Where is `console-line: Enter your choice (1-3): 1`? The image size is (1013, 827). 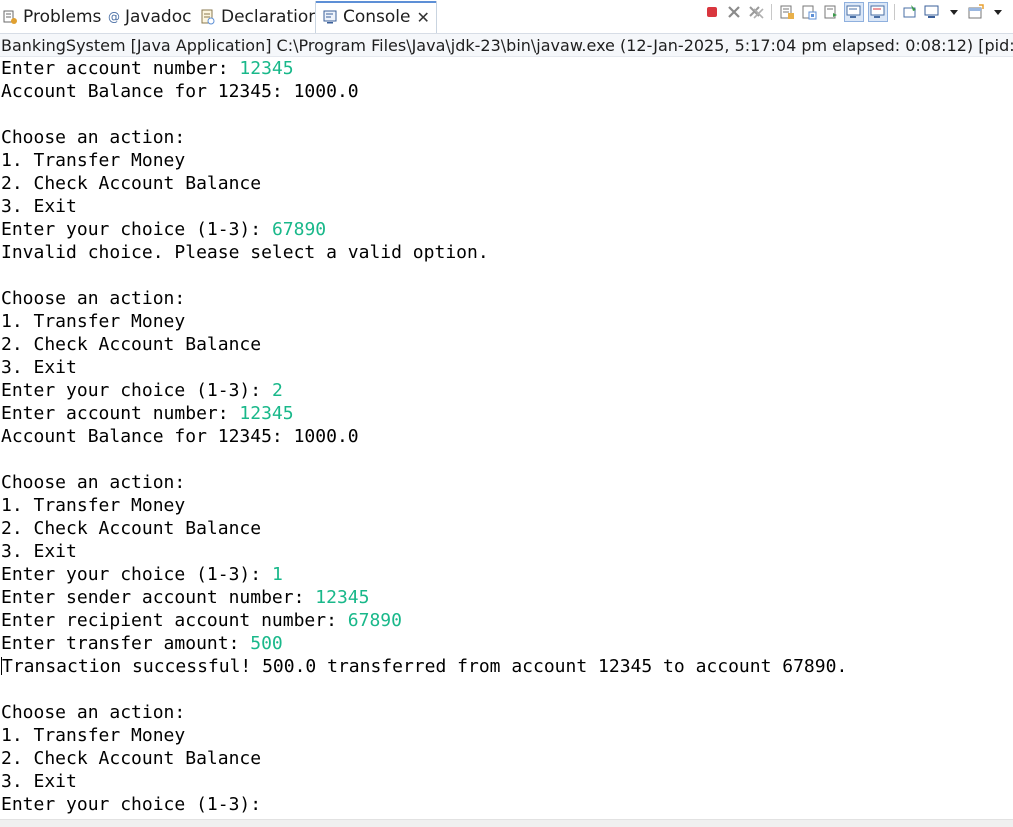 console-line: Enter your choice (1-3): 1 is located at coordinates (506, 574).